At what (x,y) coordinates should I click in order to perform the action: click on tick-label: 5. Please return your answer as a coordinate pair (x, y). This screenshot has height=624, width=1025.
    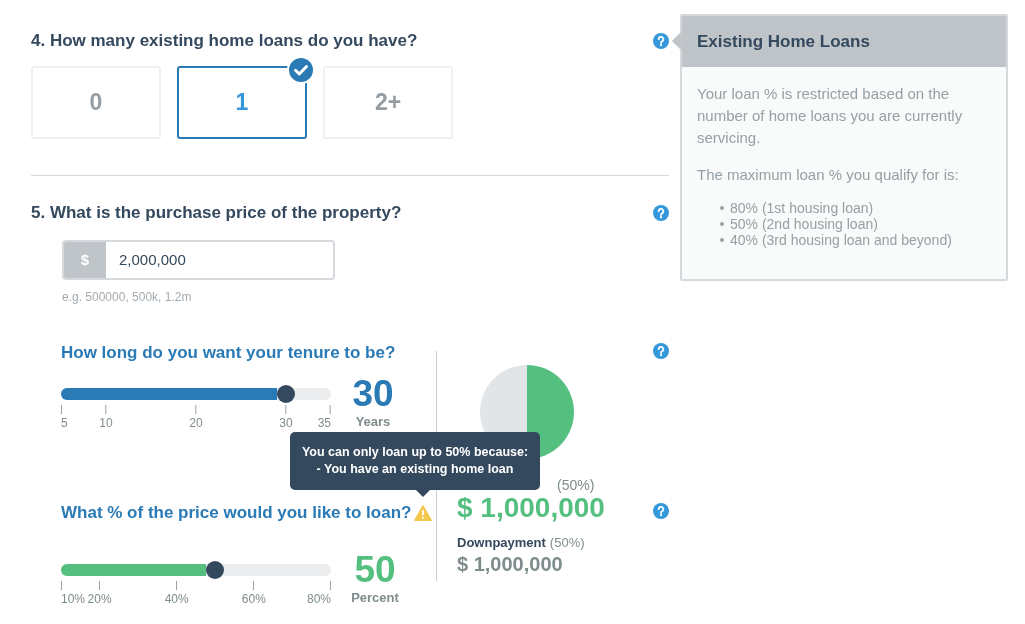
    Looking at the image, I should click on (64, 423).